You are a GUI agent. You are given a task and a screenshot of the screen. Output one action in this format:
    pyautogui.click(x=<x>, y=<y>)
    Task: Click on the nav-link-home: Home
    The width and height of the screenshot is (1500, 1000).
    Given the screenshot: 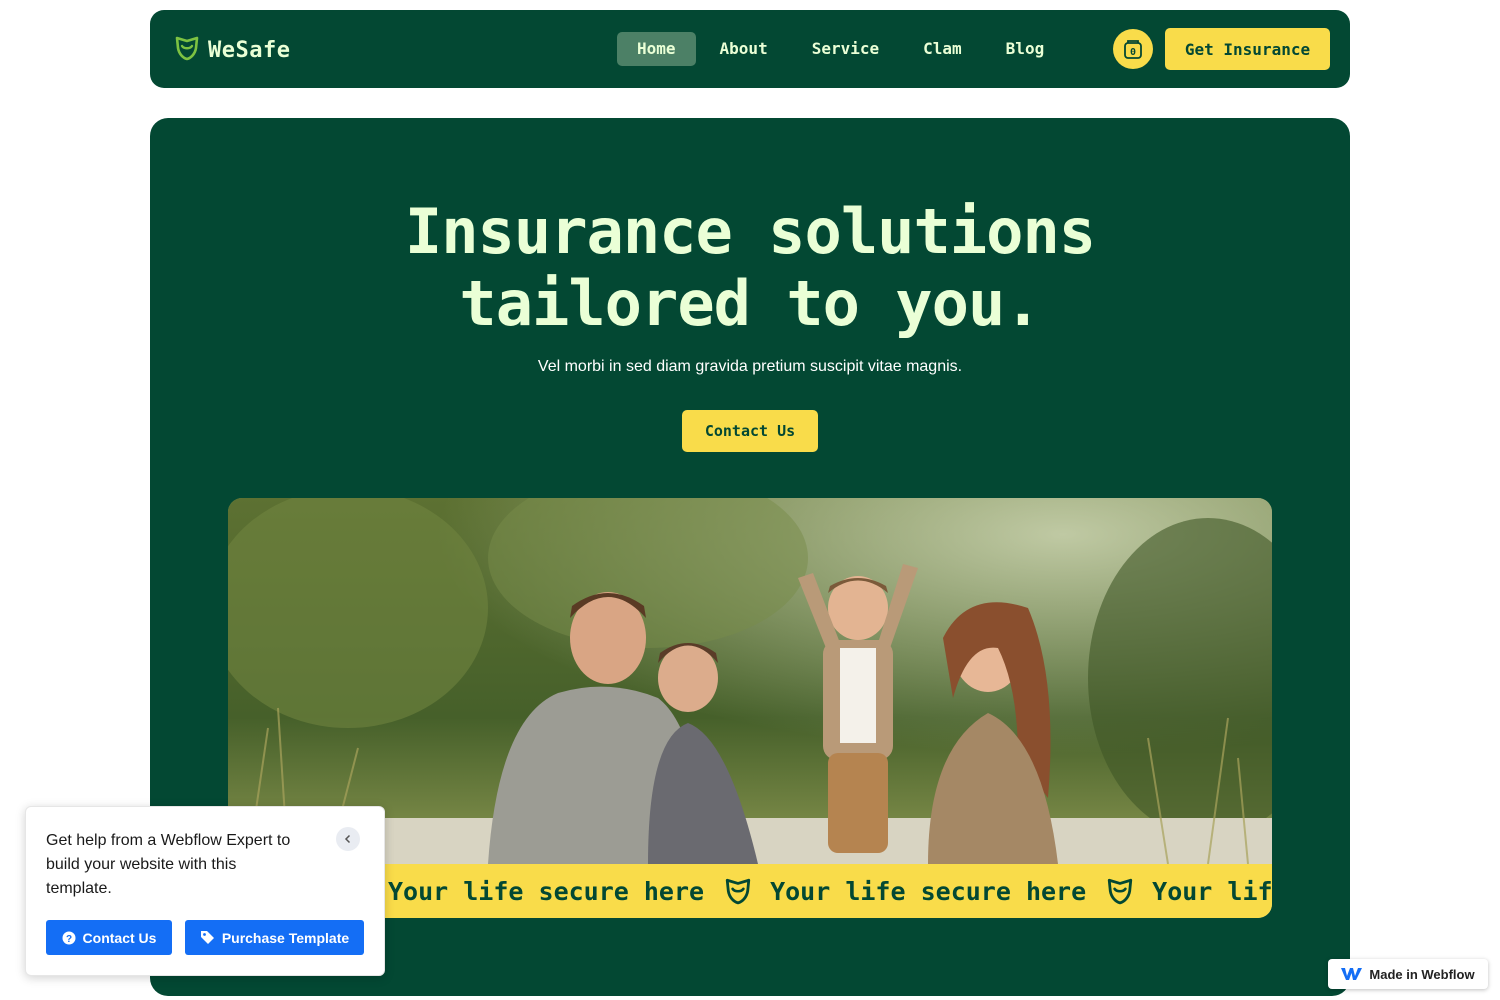 What is the action you would take?
    pyautogui.click(x=656, y=49)
    